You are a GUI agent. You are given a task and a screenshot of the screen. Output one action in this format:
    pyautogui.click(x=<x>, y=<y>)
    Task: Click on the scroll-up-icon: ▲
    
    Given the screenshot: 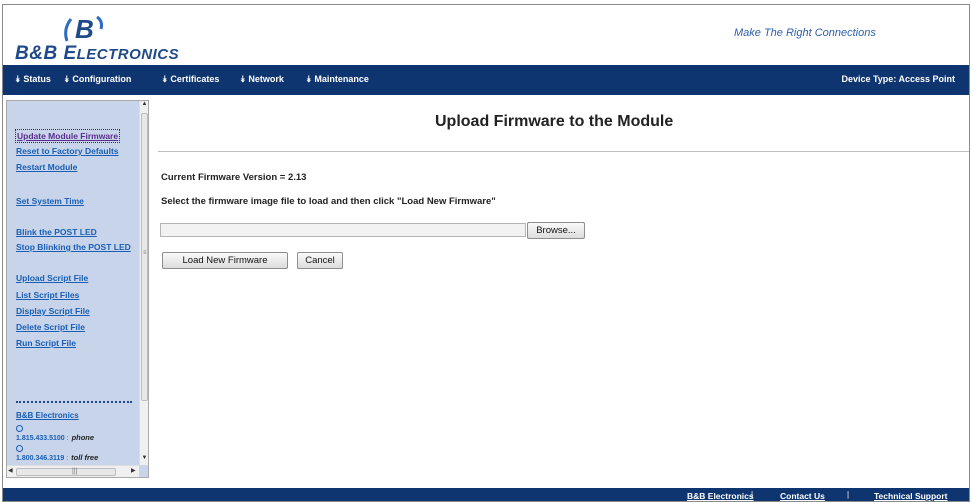 What is the action you would take?
    pyautogui.click(x=144, y=104)
    